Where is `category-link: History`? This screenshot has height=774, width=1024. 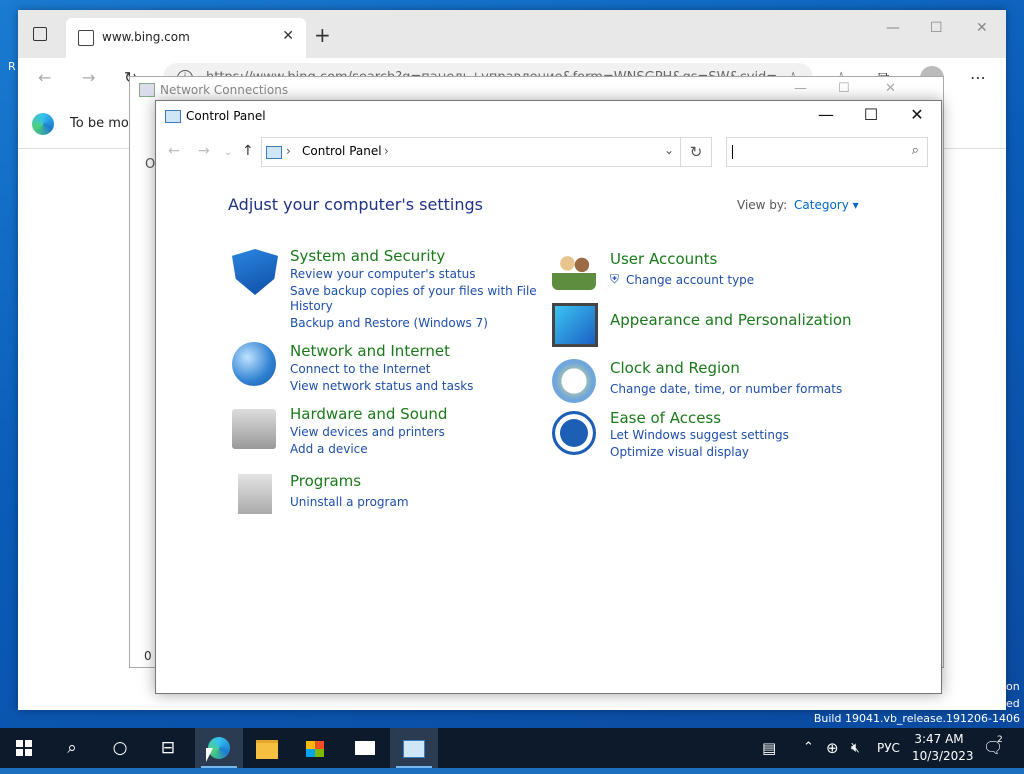
category-link: History is located at coordinates (311, 306).